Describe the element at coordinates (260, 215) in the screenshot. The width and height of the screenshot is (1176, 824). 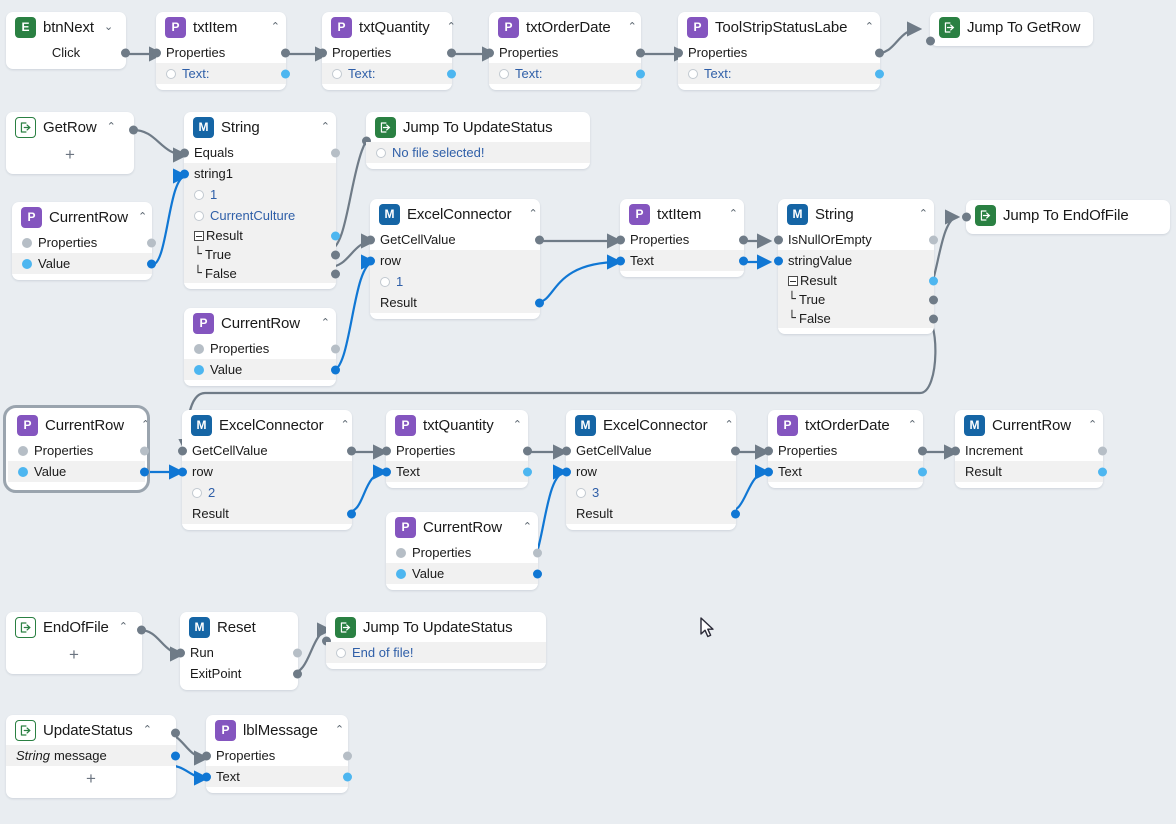
I see `row-current-culture: CurrentCulture` at that location.